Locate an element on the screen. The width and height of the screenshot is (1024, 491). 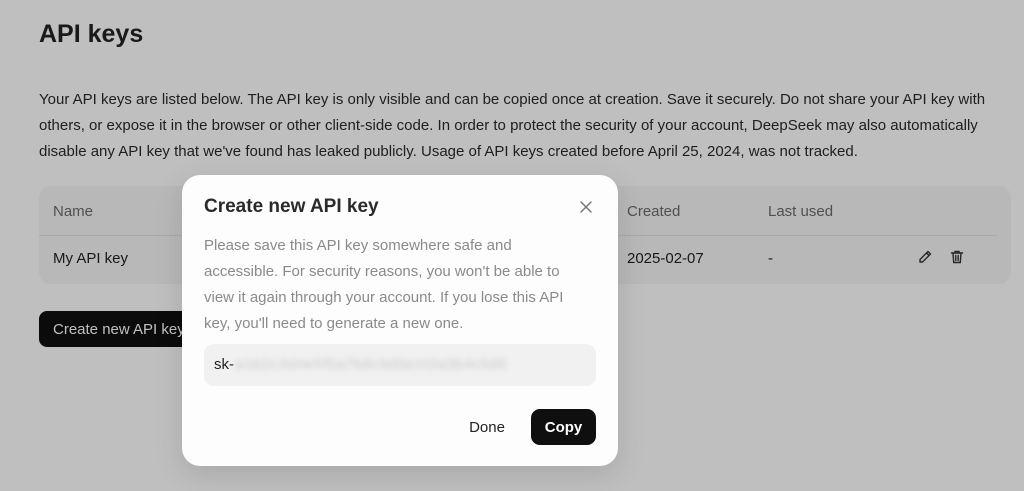
copy-button: Copy is located at coordinates (563, 427).